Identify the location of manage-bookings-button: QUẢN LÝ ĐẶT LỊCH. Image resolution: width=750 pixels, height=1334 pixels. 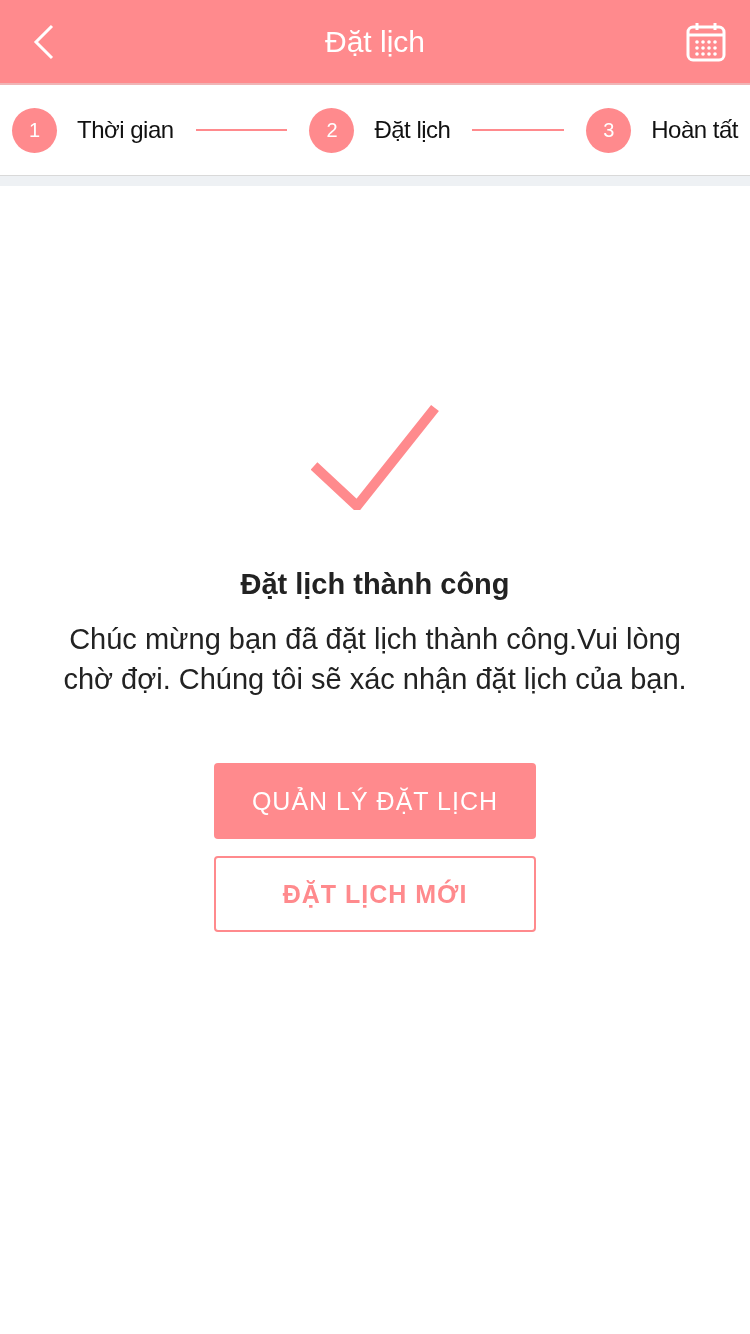
(375, 801).